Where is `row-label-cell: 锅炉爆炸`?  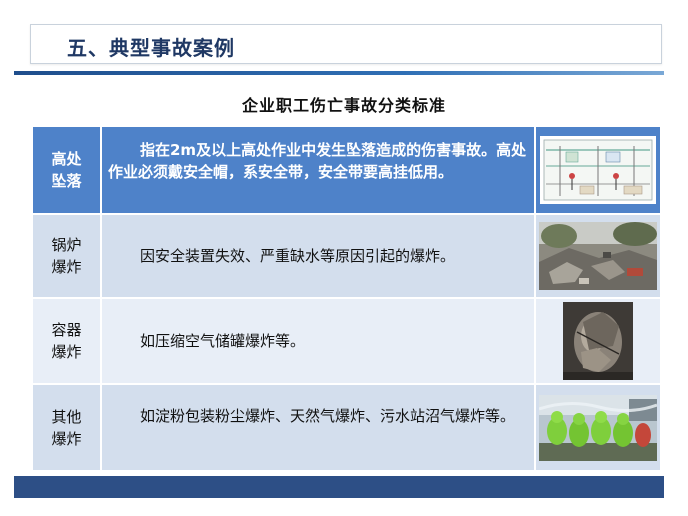 row-label-cell: 锅炉爆炸 is located at coordinates (66, 256).